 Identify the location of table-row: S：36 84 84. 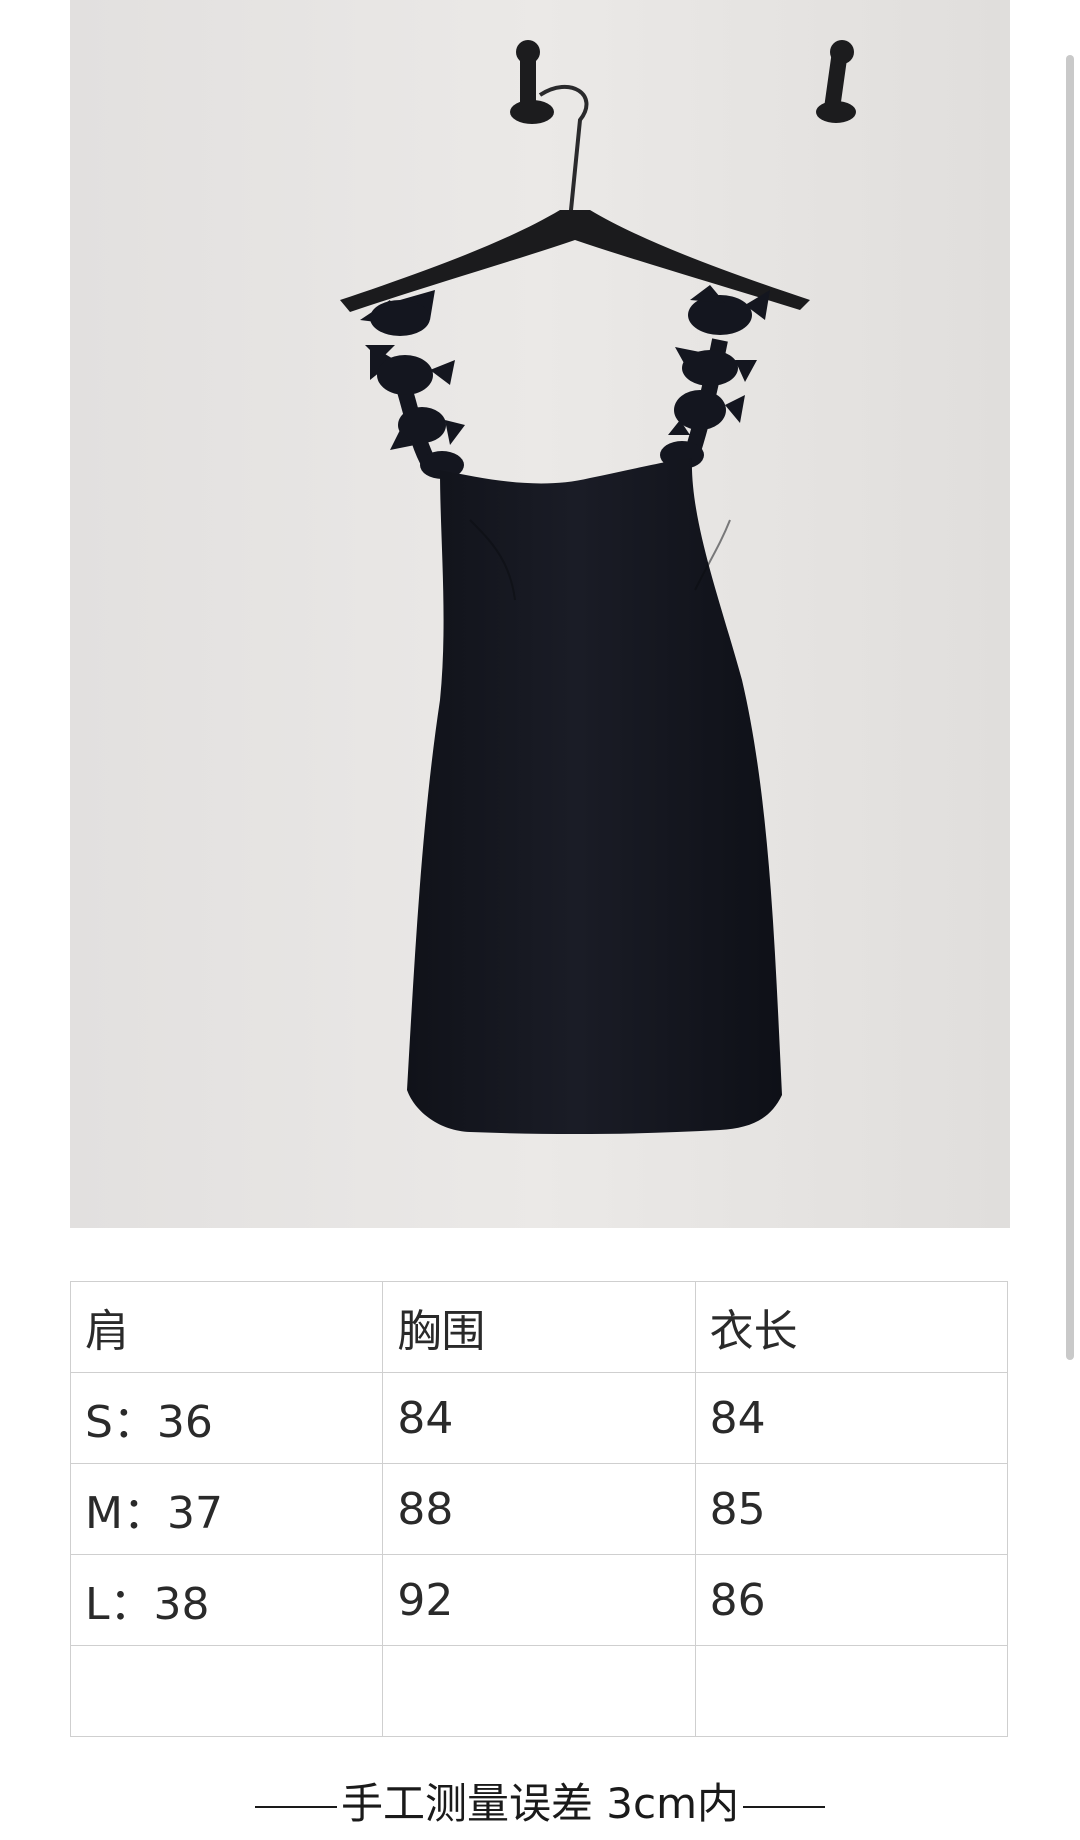
(539, 1418).